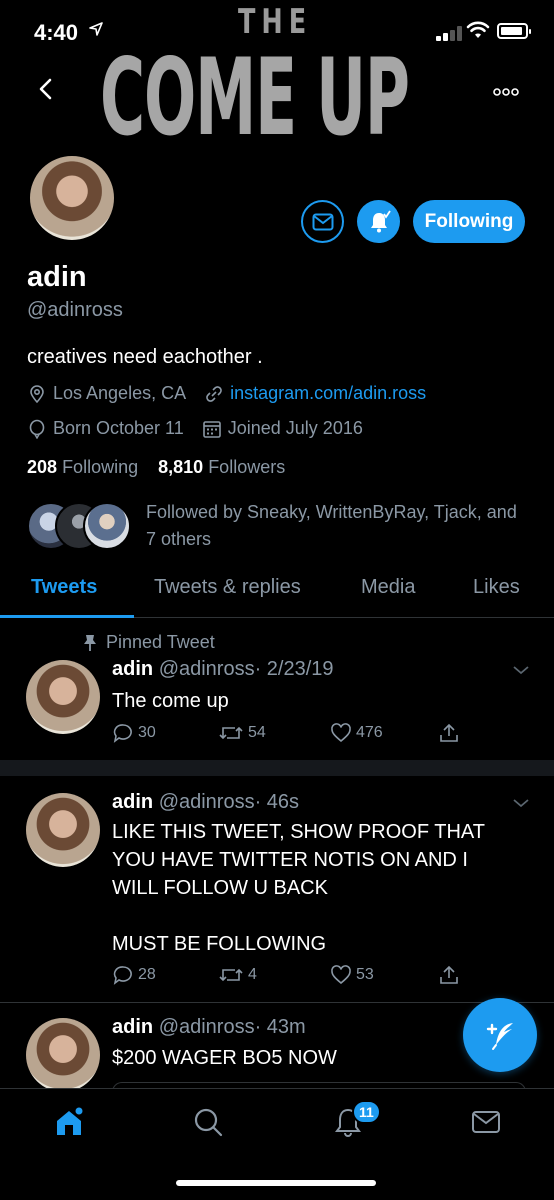 The height and width of the screenshot is (1200, 554). Describe the element at coordinates (328, 393) in the screenshot. I see `profile-website-link: instagram.com/adin.ross` at that location.